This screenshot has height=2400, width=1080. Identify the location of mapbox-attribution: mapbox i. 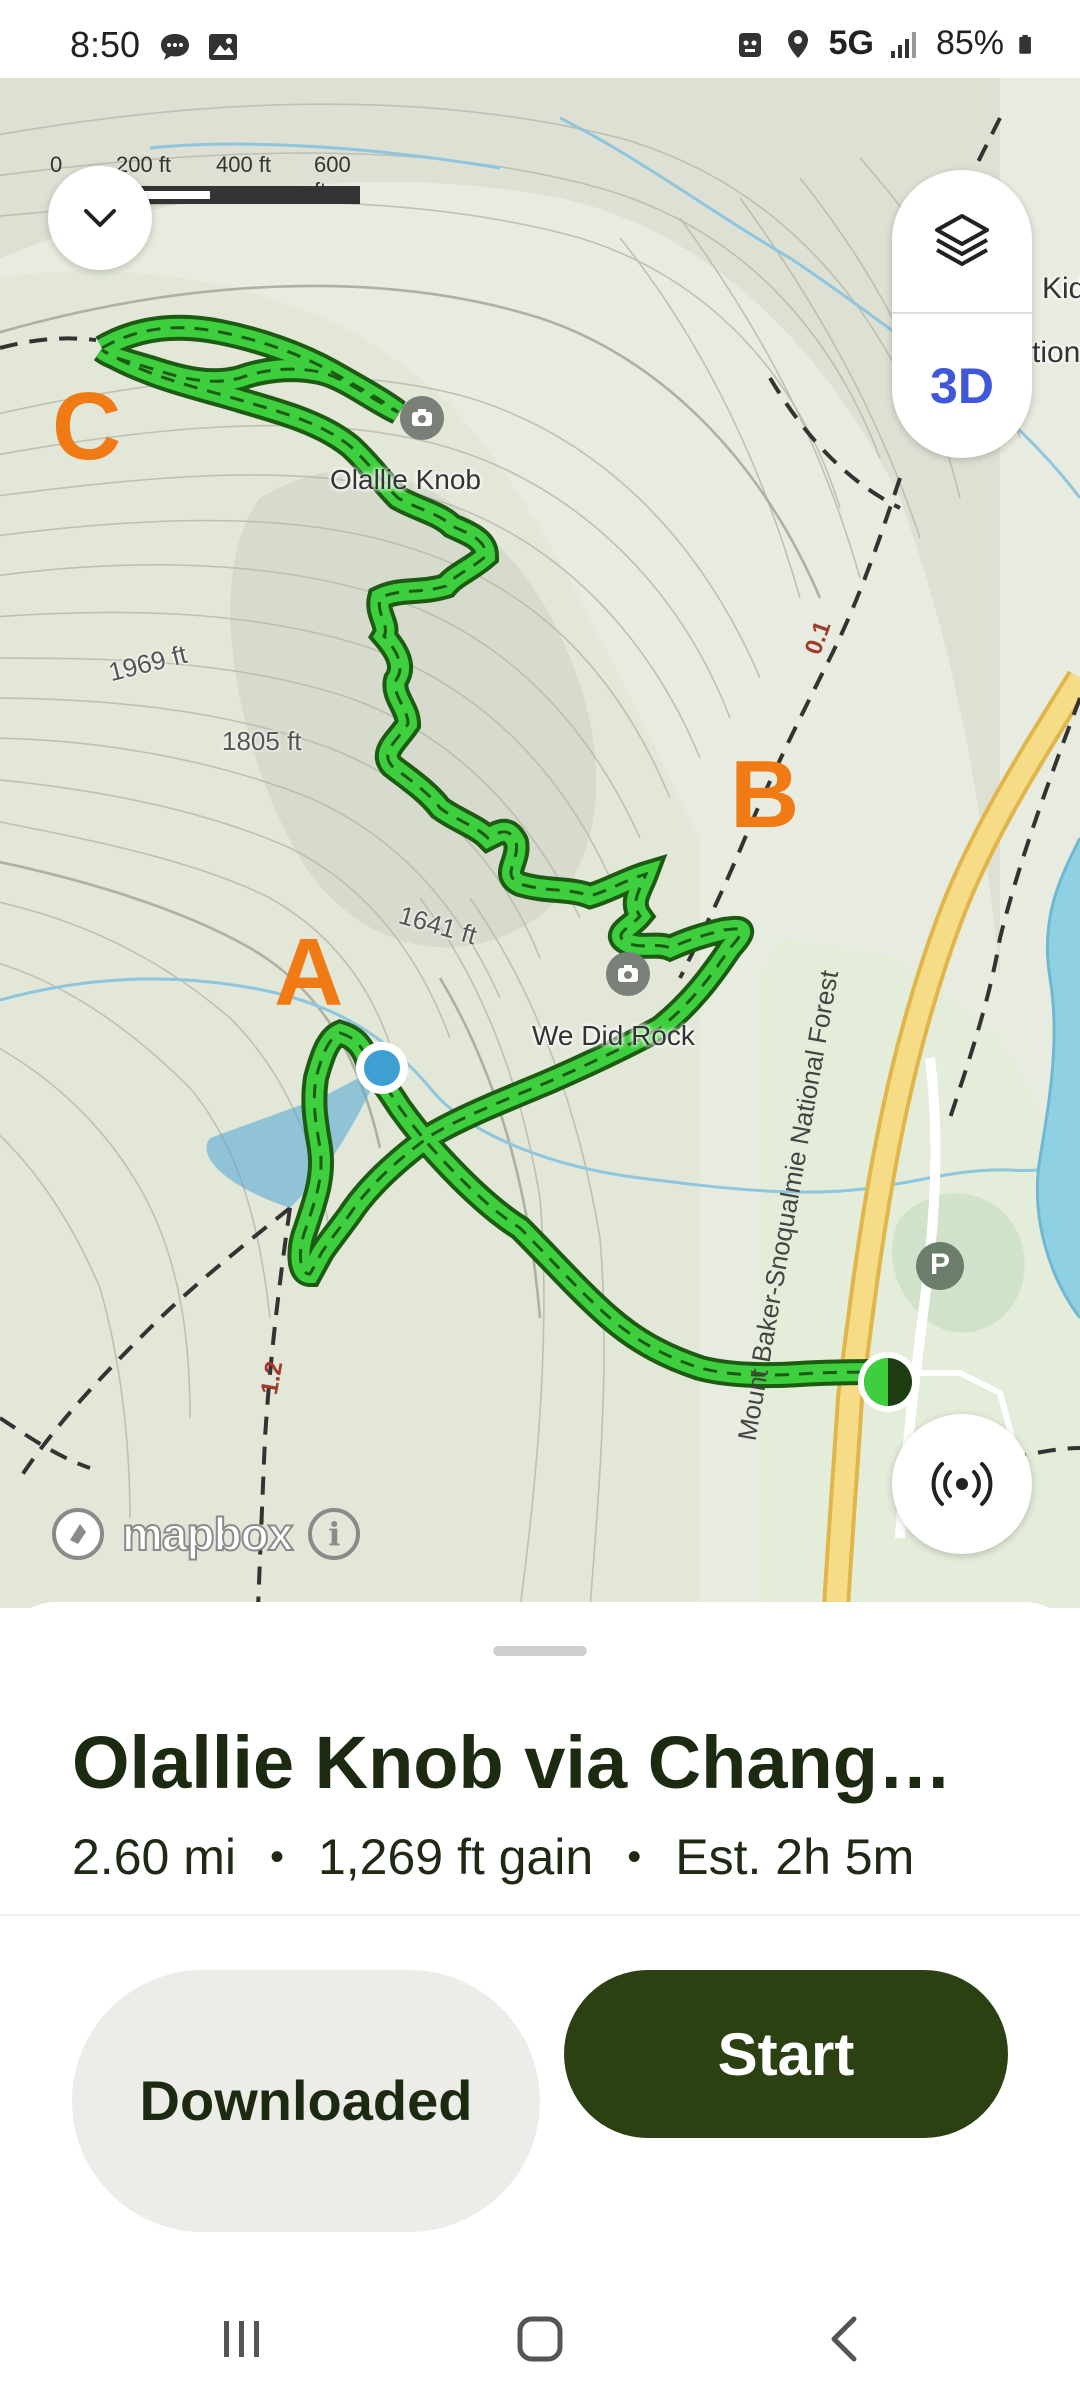
(205, 1534).